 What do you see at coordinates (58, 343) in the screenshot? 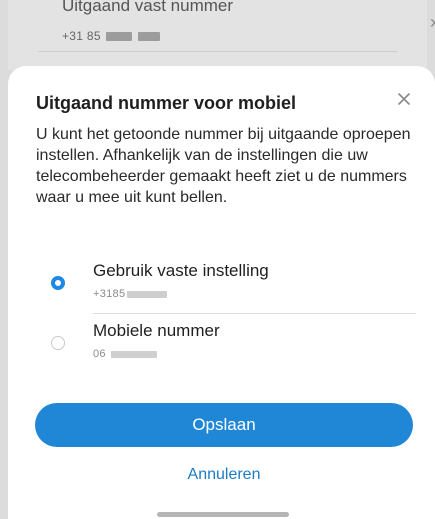
I see `radio-unselected-icon` at bounding box center [58, 343].